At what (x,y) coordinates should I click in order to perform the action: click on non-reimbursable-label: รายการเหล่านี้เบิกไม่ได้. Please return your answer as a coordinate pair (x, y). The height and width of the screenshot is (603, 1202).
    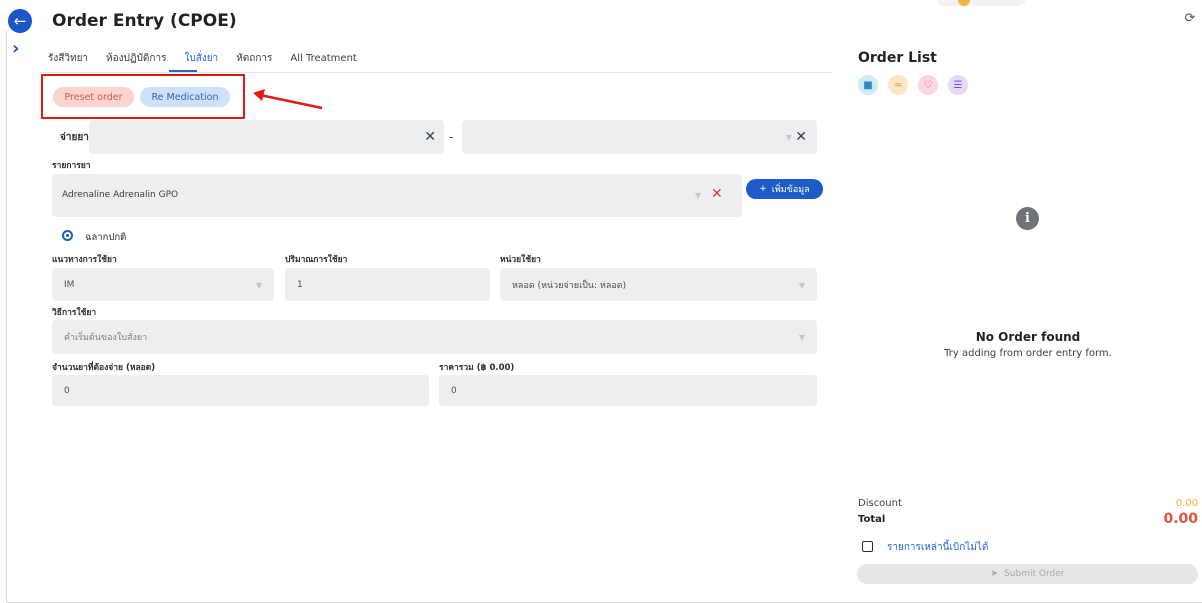
    Looking at the image, I should click on (937, 547).